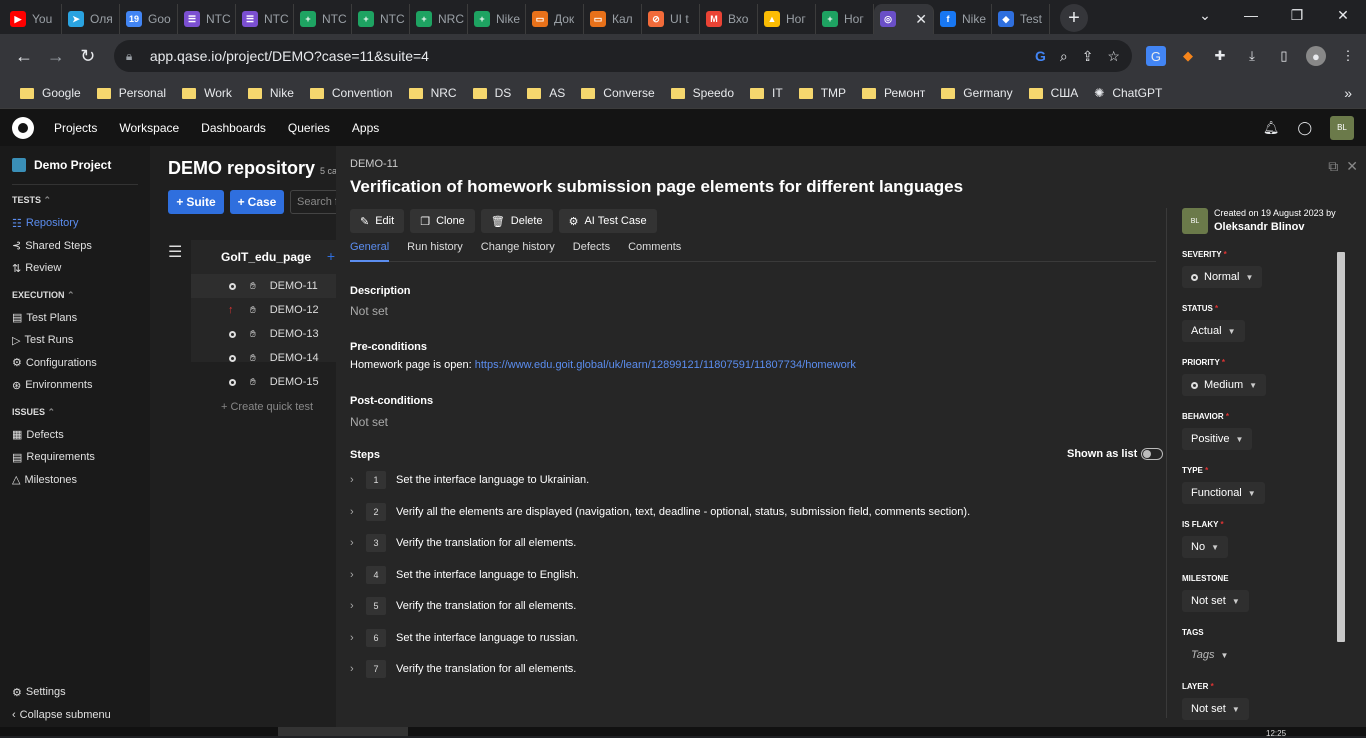 Image resolution: width=1366 pixels, height=738 pixels. Describe the element at coordinates (267, 407) in the screenshot. I see `create-quick-test: + Create quick test` at that location.